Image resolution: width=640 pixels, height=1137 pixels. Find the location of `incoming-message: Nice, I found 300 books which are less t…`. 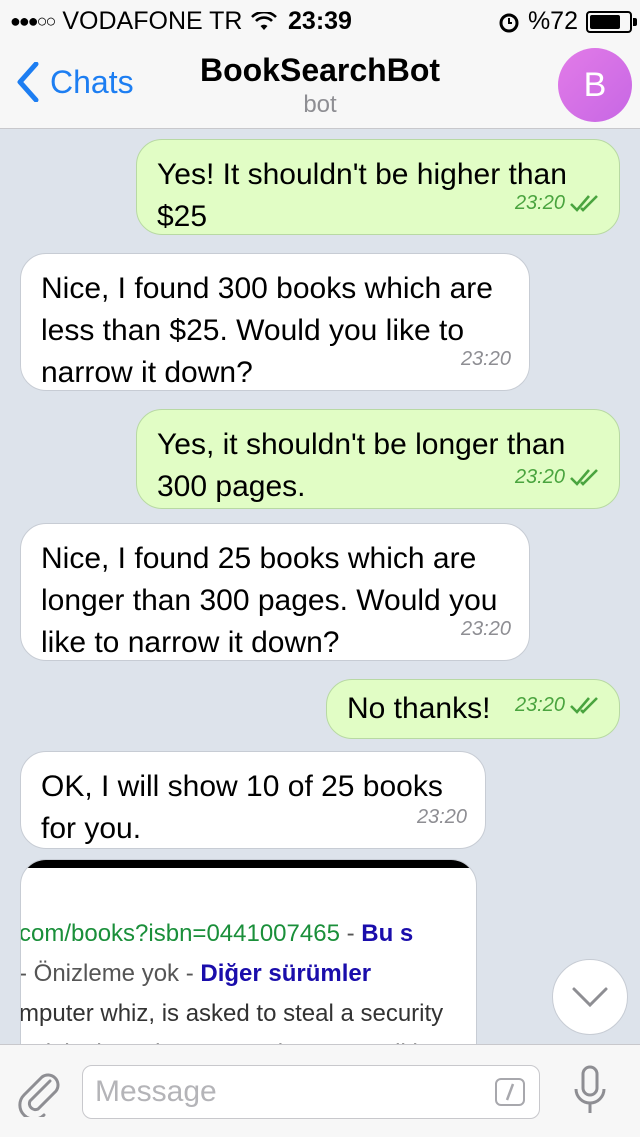

incoming-message: Nice, I found 300 books which are less t… is located at coordinates (275, 322).